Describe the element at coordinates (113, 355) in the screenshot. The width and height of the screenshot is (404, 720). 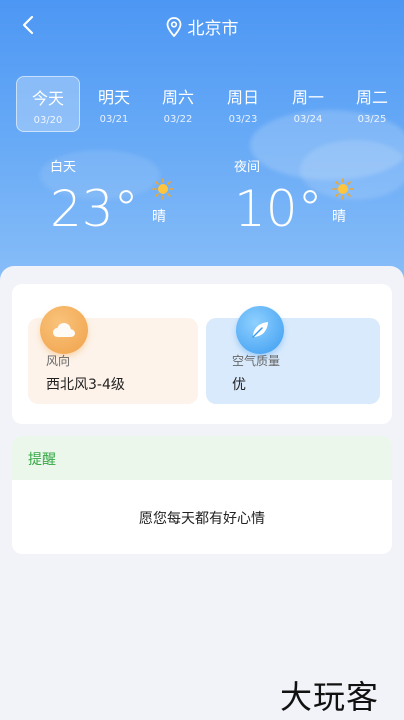
I see `wind-tile: 风向 西北风3-4级` at that location.